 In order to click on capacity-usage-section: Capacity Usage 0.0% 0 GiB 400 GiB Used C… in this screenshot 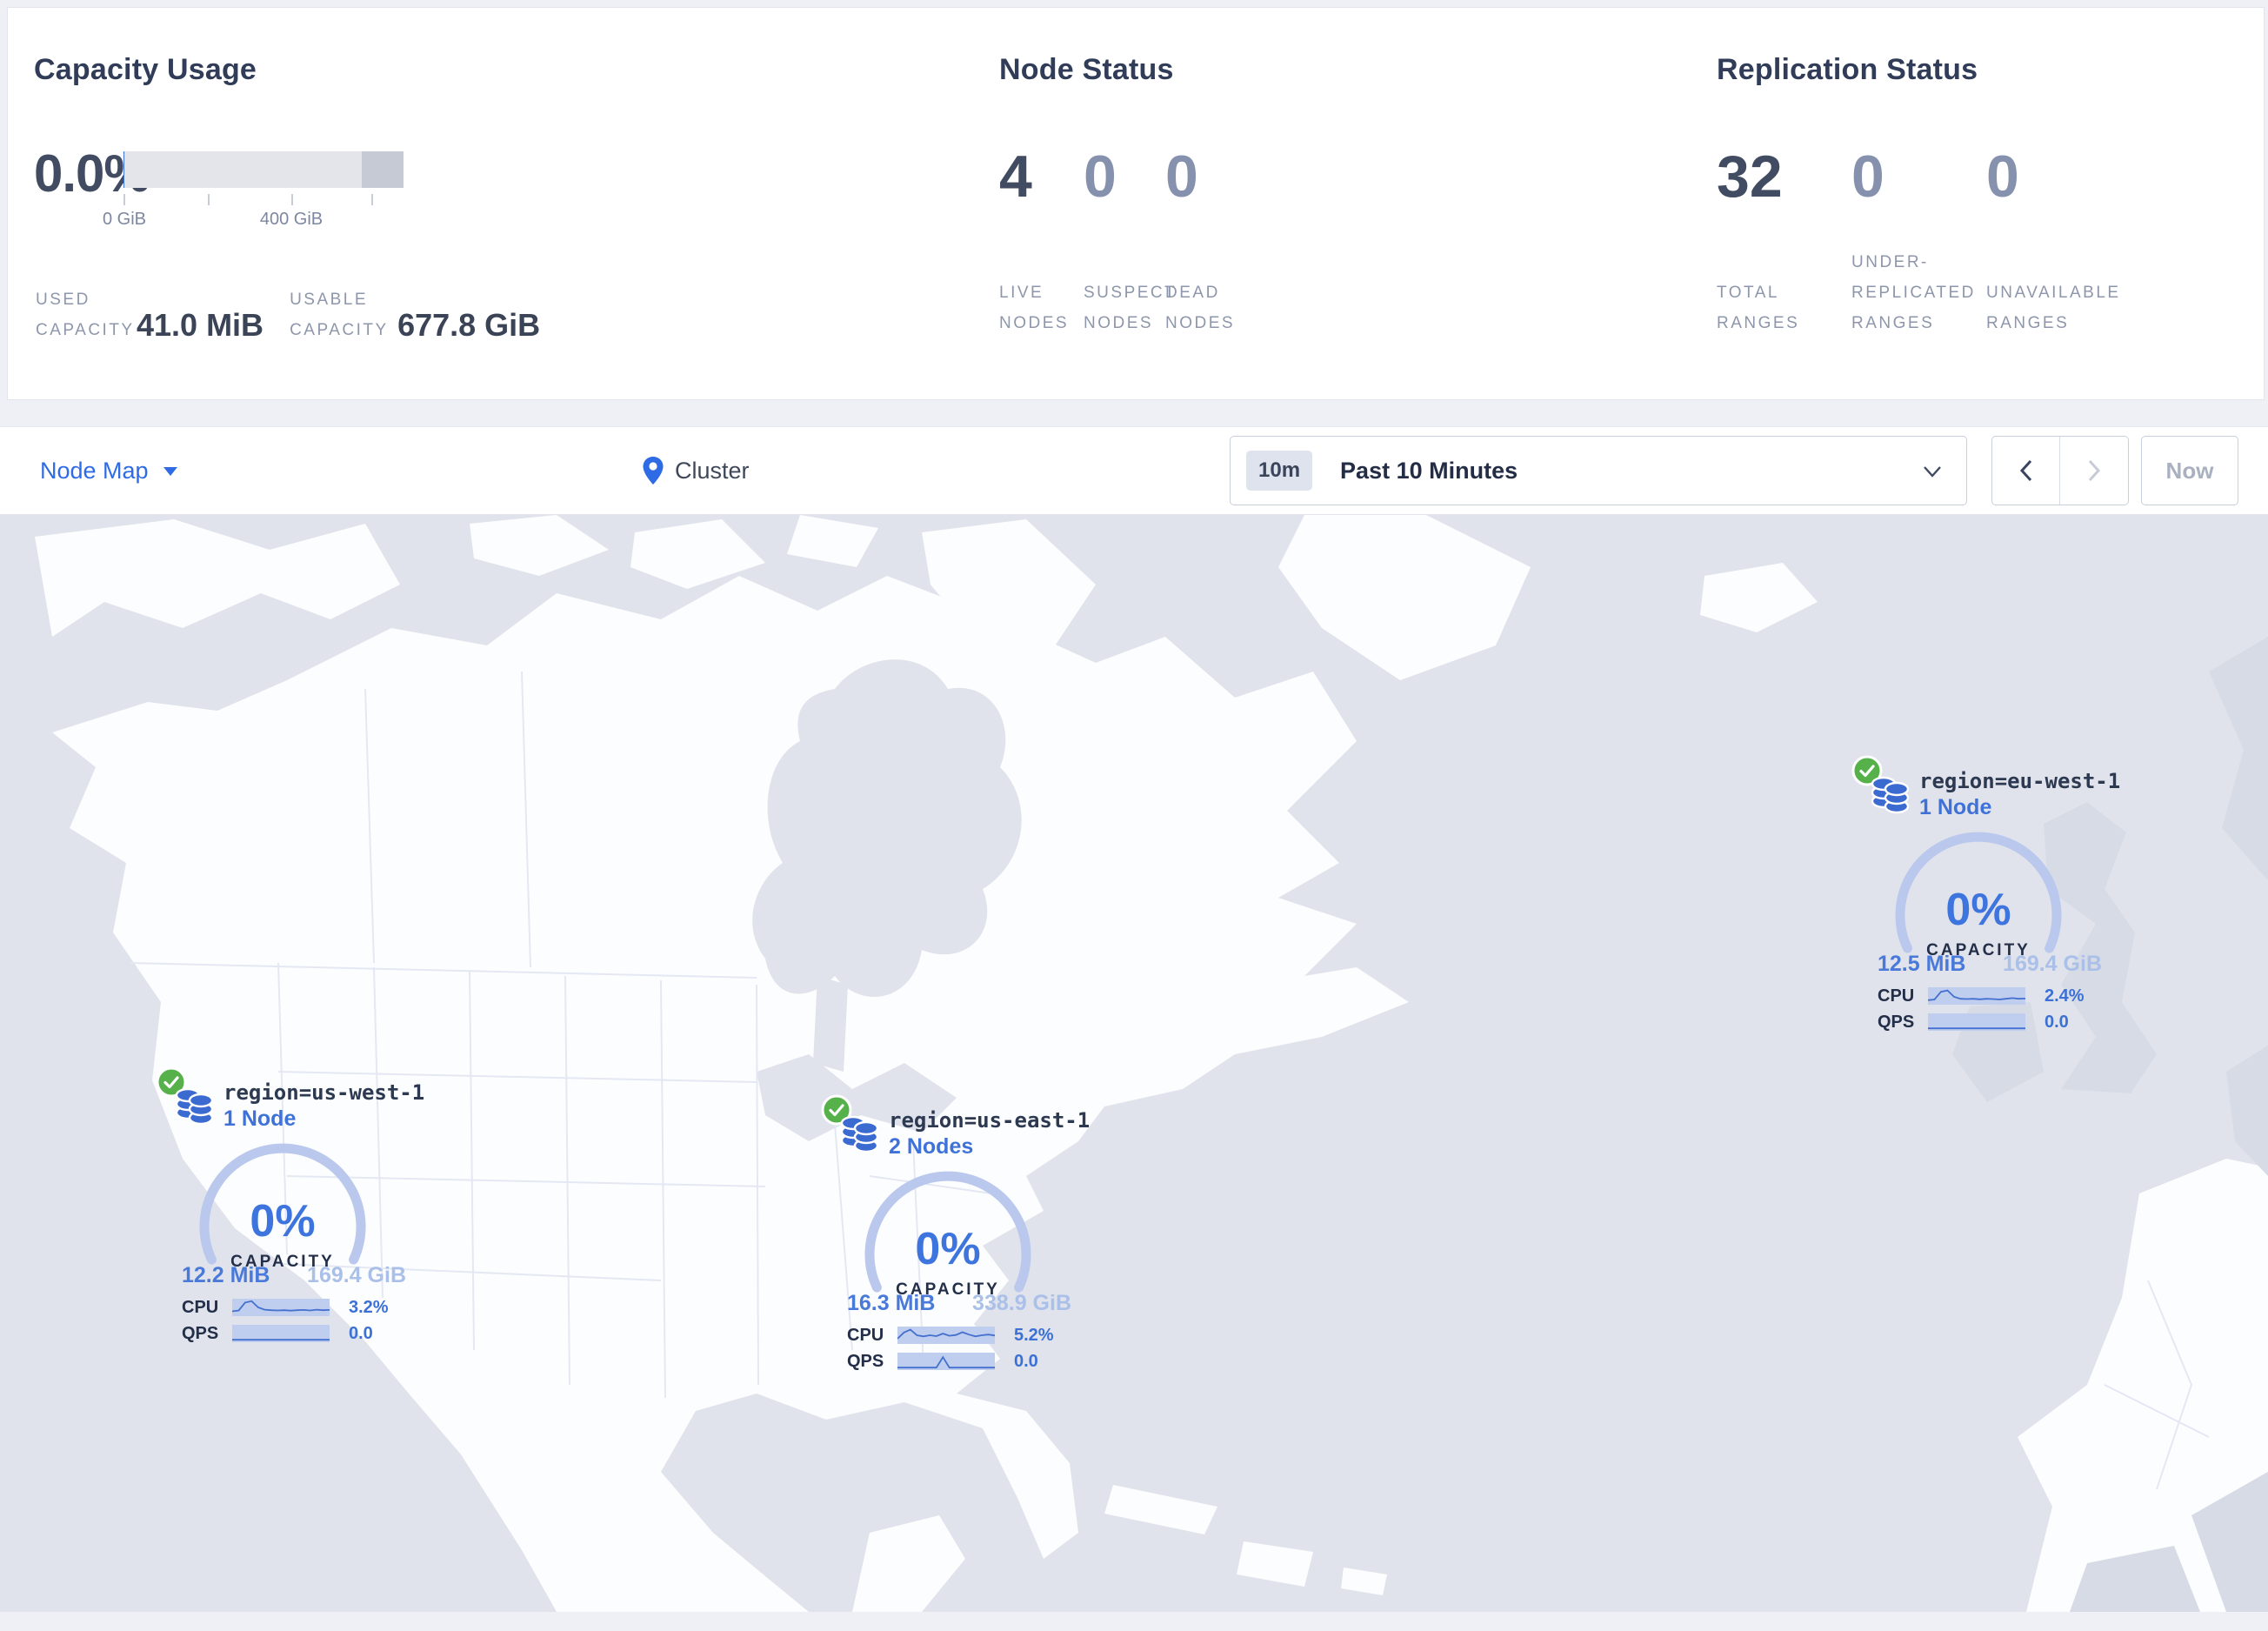, I will do `click(495, 203)`.